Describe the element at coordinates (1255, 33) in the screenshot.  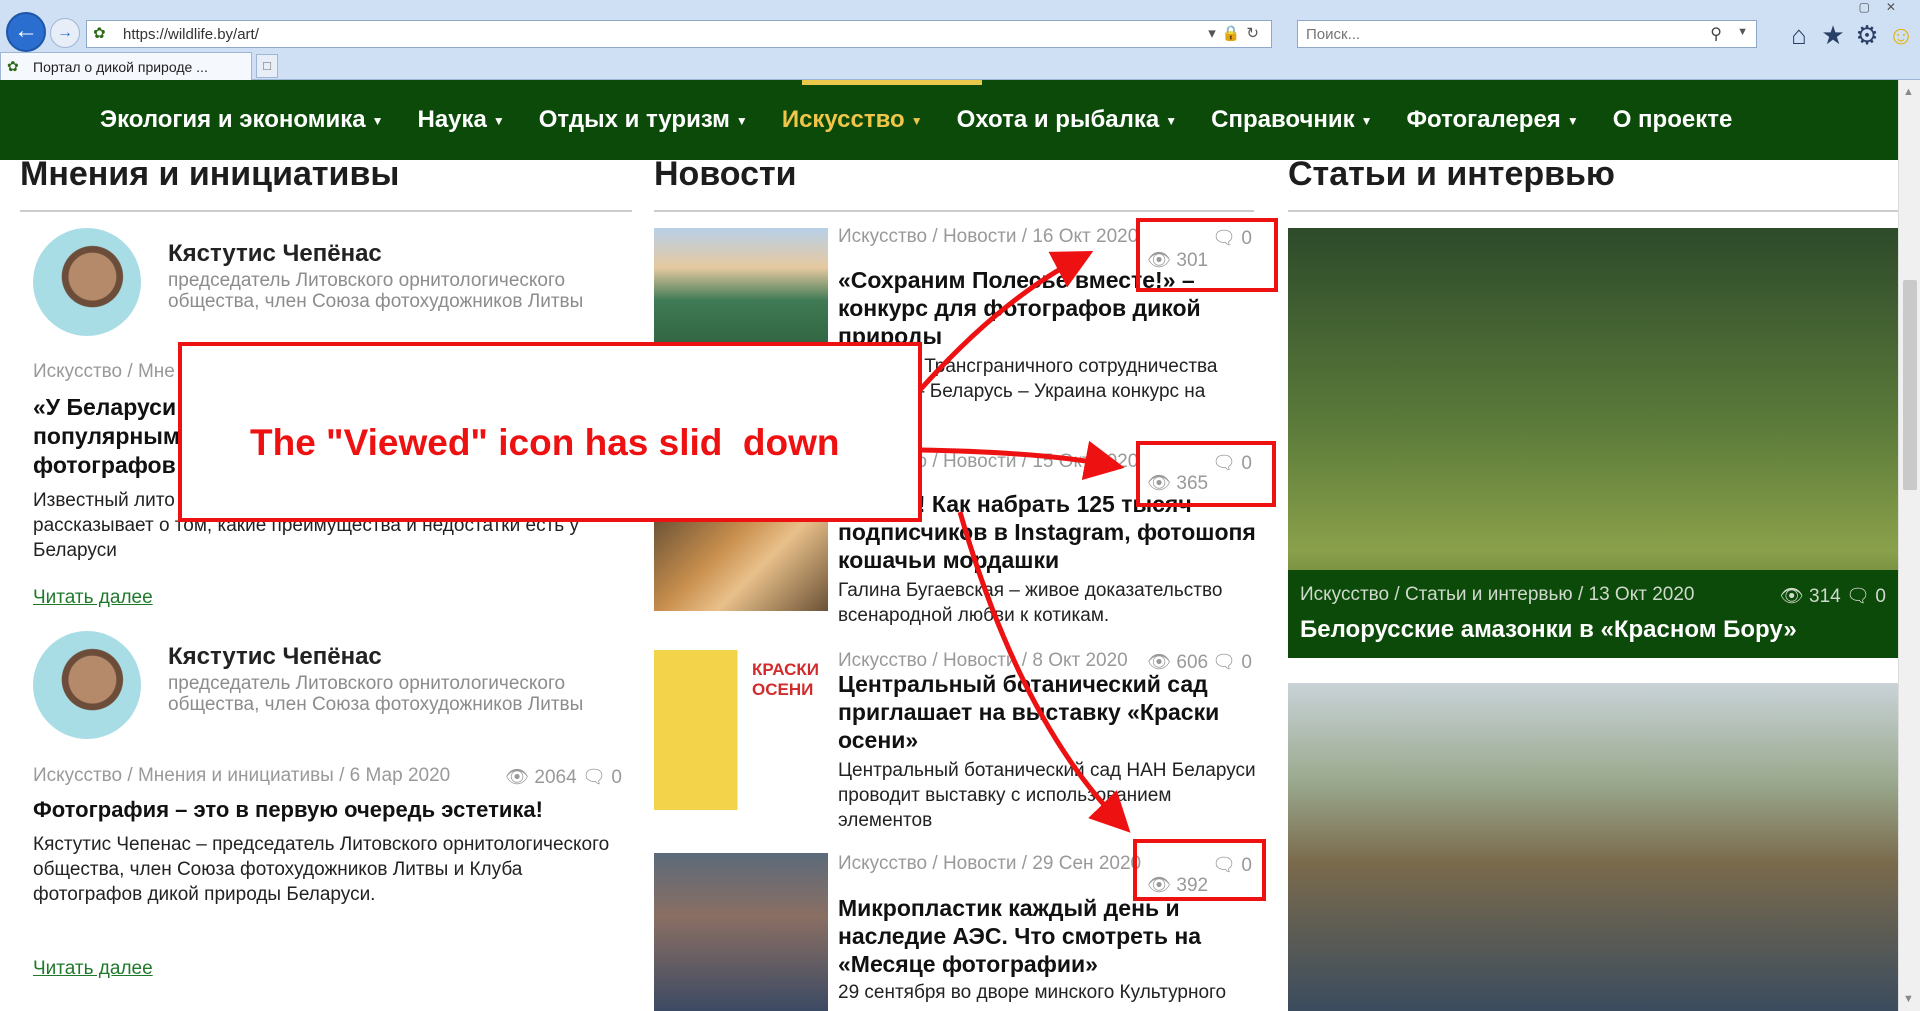
I see `refresh-icon: ↻` at that location.